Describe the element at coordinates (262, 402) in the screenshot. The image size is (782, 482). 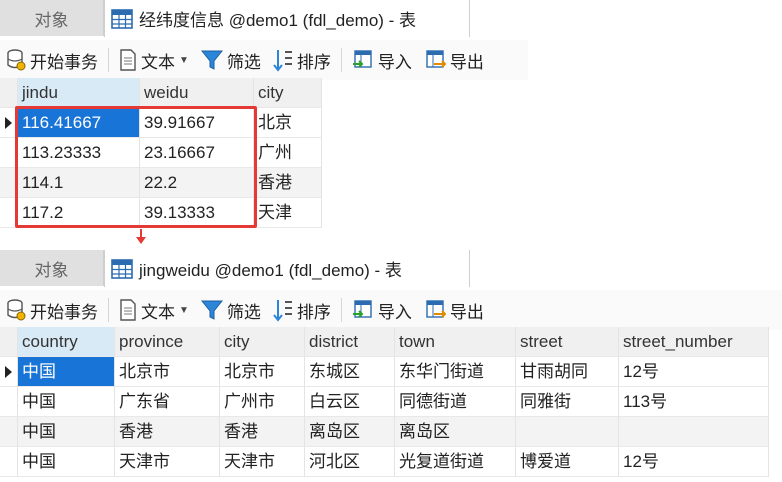
I see `table-cell: 广州市` at that location.